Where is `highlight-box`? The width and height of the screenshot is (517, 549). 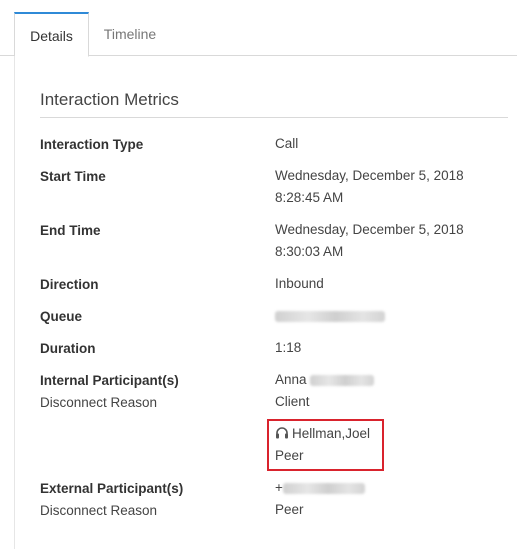
highlight-box is located at coordinates (325, 445).